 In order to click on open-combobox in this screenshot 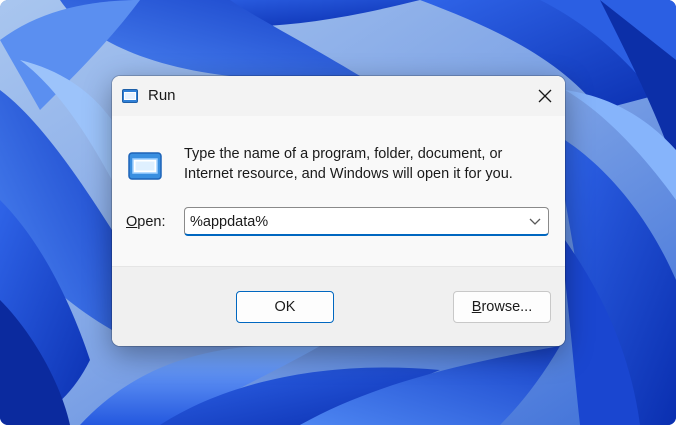, I will do `click(366, 221)`.